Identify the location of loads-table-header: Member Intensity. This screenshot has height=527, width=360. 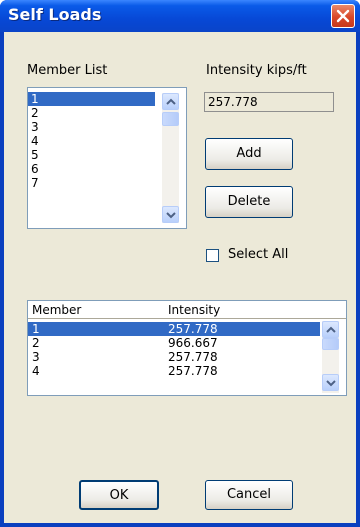
(187, 310).